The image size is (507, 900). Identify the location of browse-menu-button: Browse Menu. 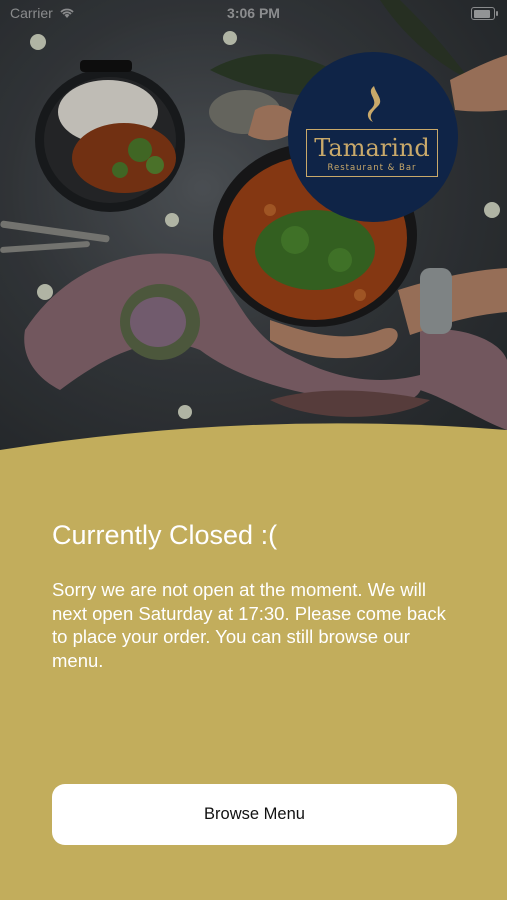
(254, 814).